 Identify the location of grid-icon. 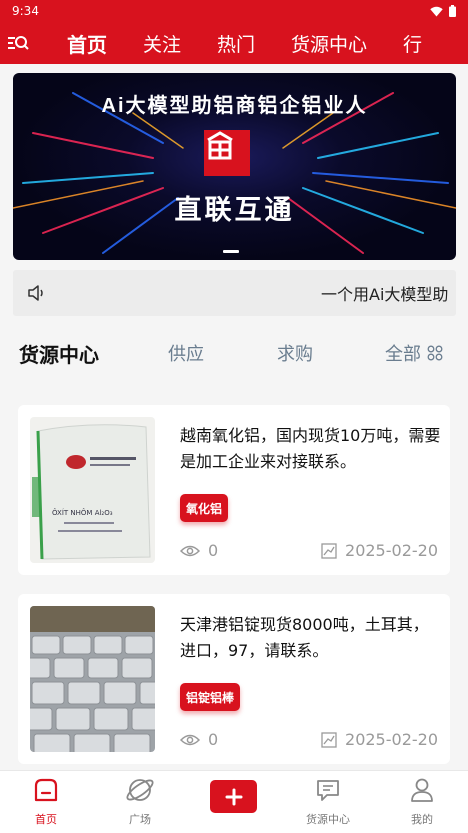
(435, 353).